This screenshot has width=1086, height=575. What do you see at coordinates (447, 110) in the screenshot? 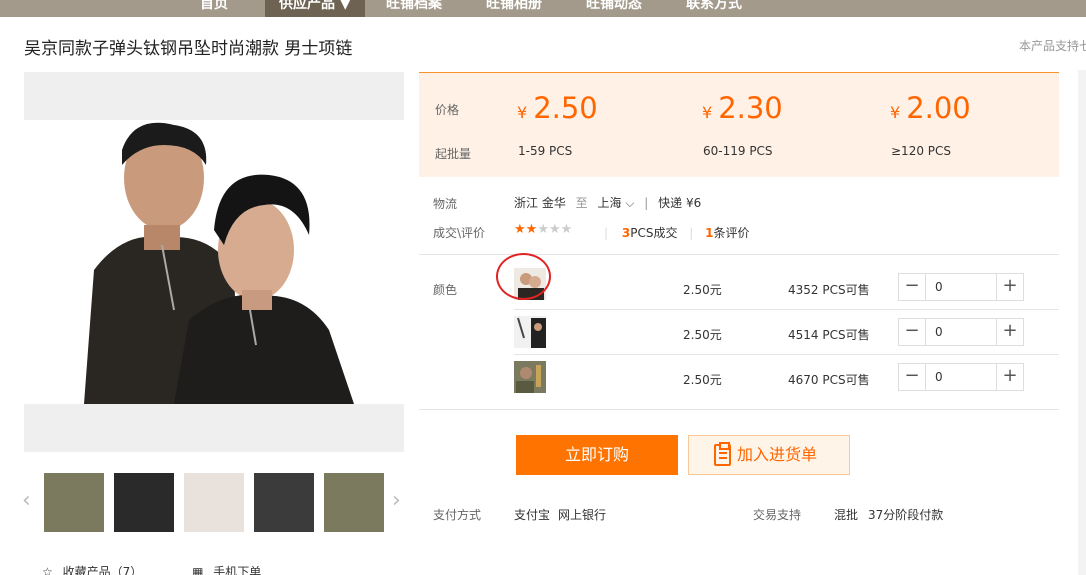
I see `price-label: 价格` at bounding box center [447, 110].